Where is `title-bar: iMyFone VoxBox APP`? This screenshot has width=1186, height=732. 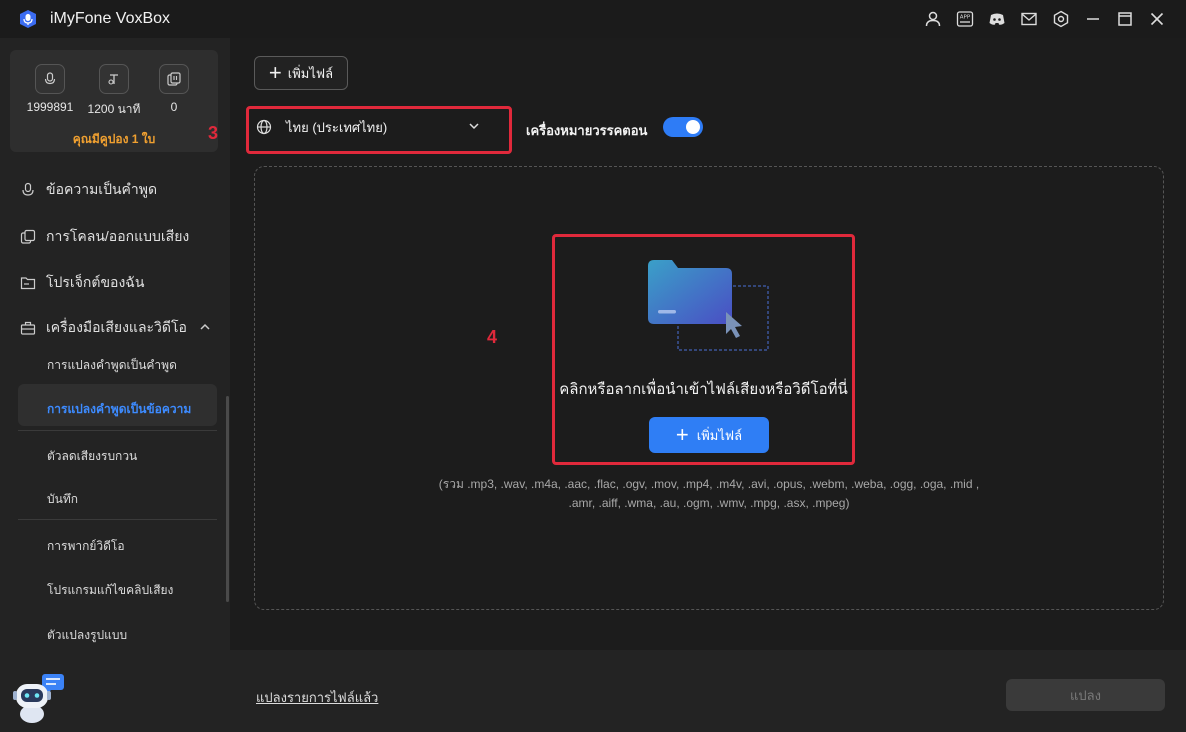 title-bar: iMyFone VoxBox APP is located at coordinates (593, 19).